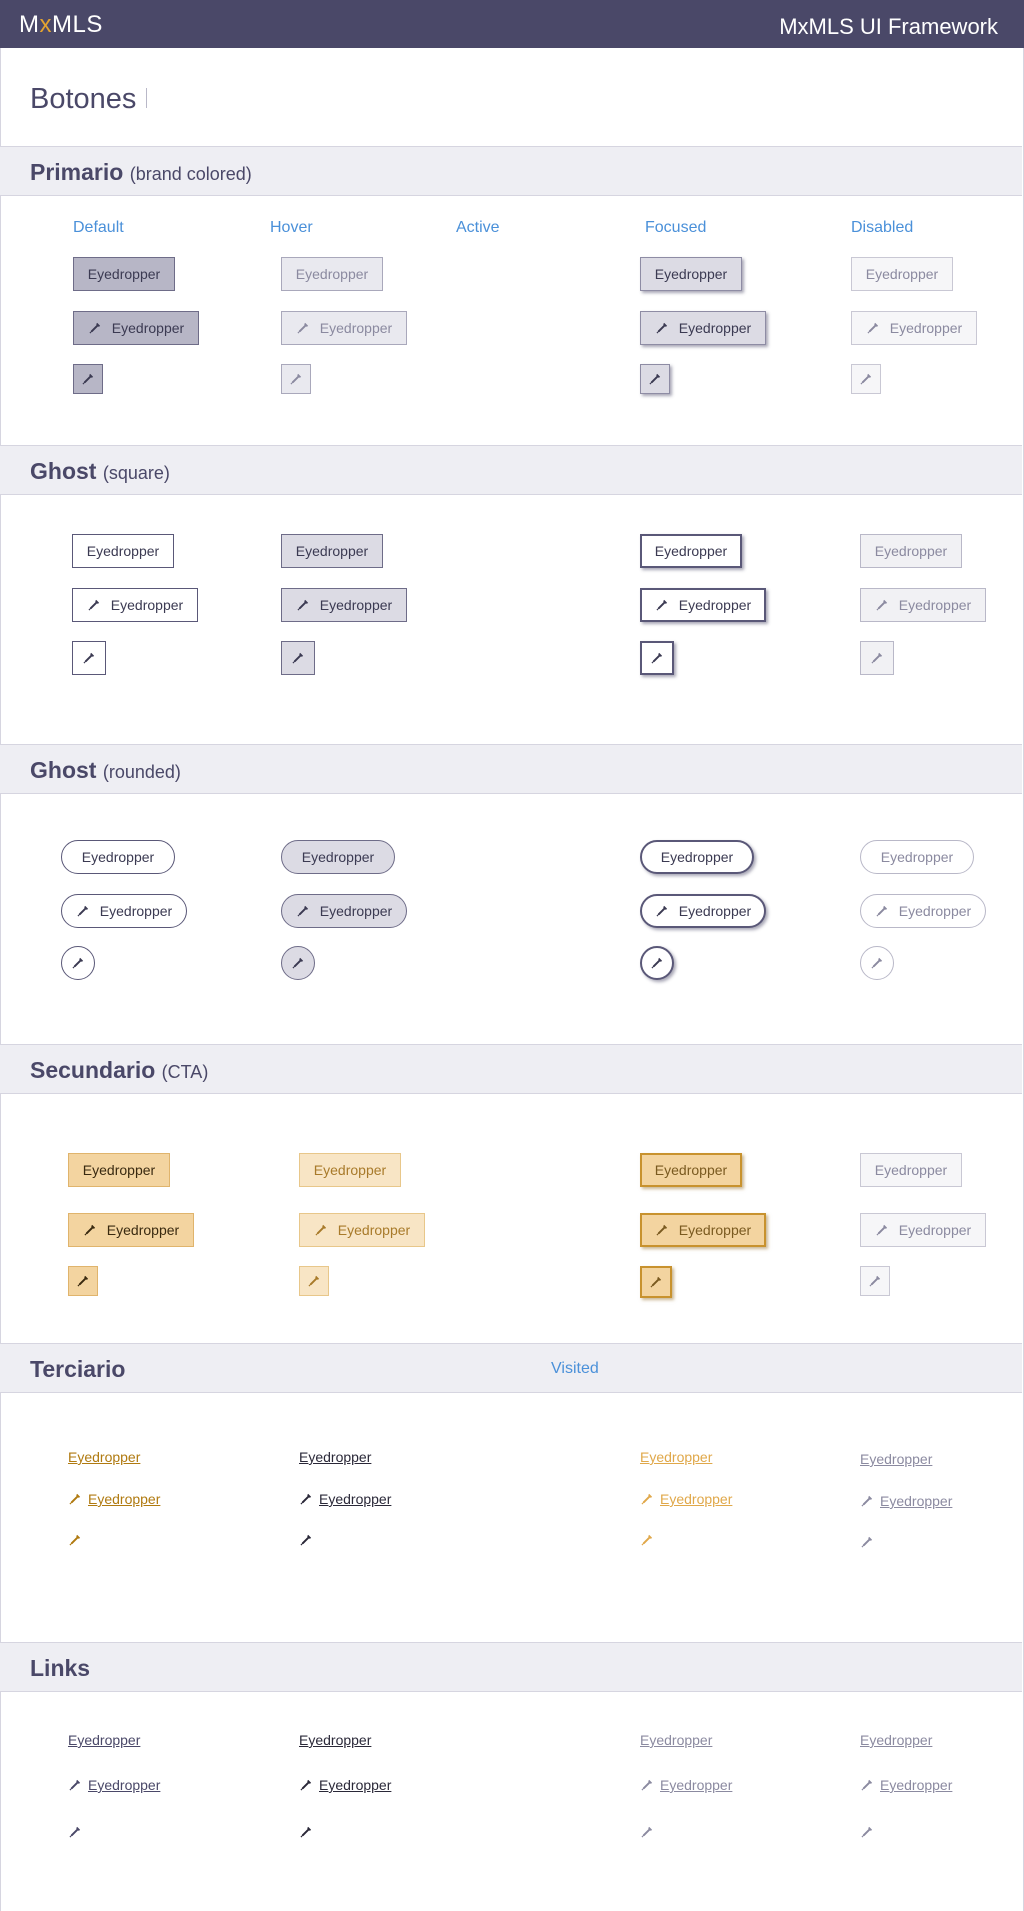  I want to click on ghost-rounded-icon-button-default: Eyedropper, so click(124, 911).